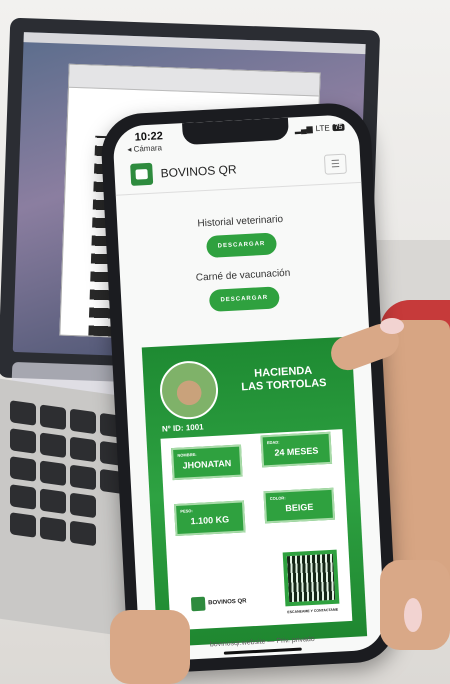 Image resolution: width=450 pixels, height=684 pixels. I want to click on animal-id: Nº ID: 1001, so click(182, 428).